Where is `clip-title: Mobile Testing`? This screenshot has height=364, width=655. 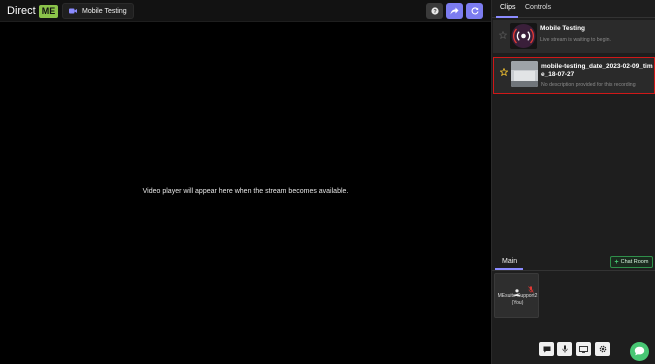 clip-title: Mobile Testing is located at coordinates (563, 28).